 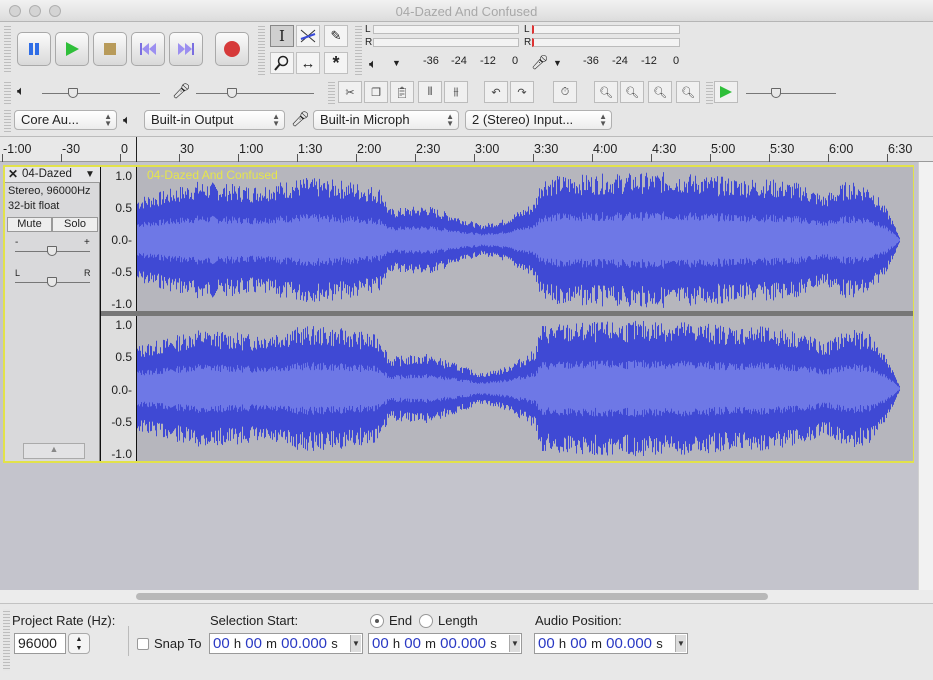 I want to click on project-rate-stepper: ▲ ▼, so click(x=79, y=643).